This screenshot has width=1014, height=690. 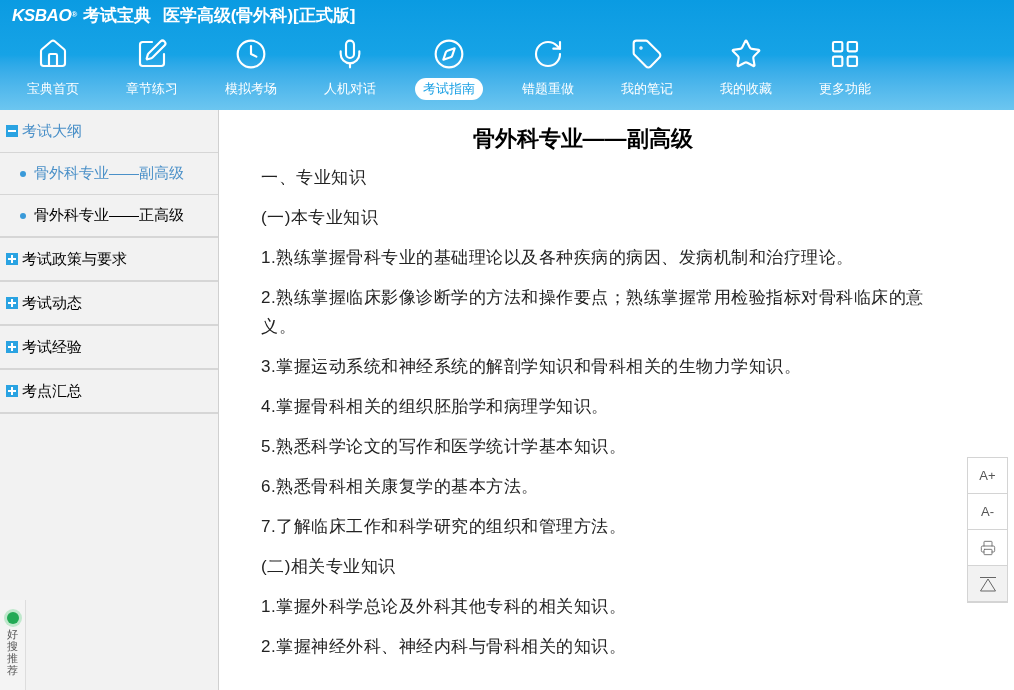 I want to click on article-paragraph: 4.掌握骨科相关的组织胚胎学和病理学知识。, so click(x=435, y=407).